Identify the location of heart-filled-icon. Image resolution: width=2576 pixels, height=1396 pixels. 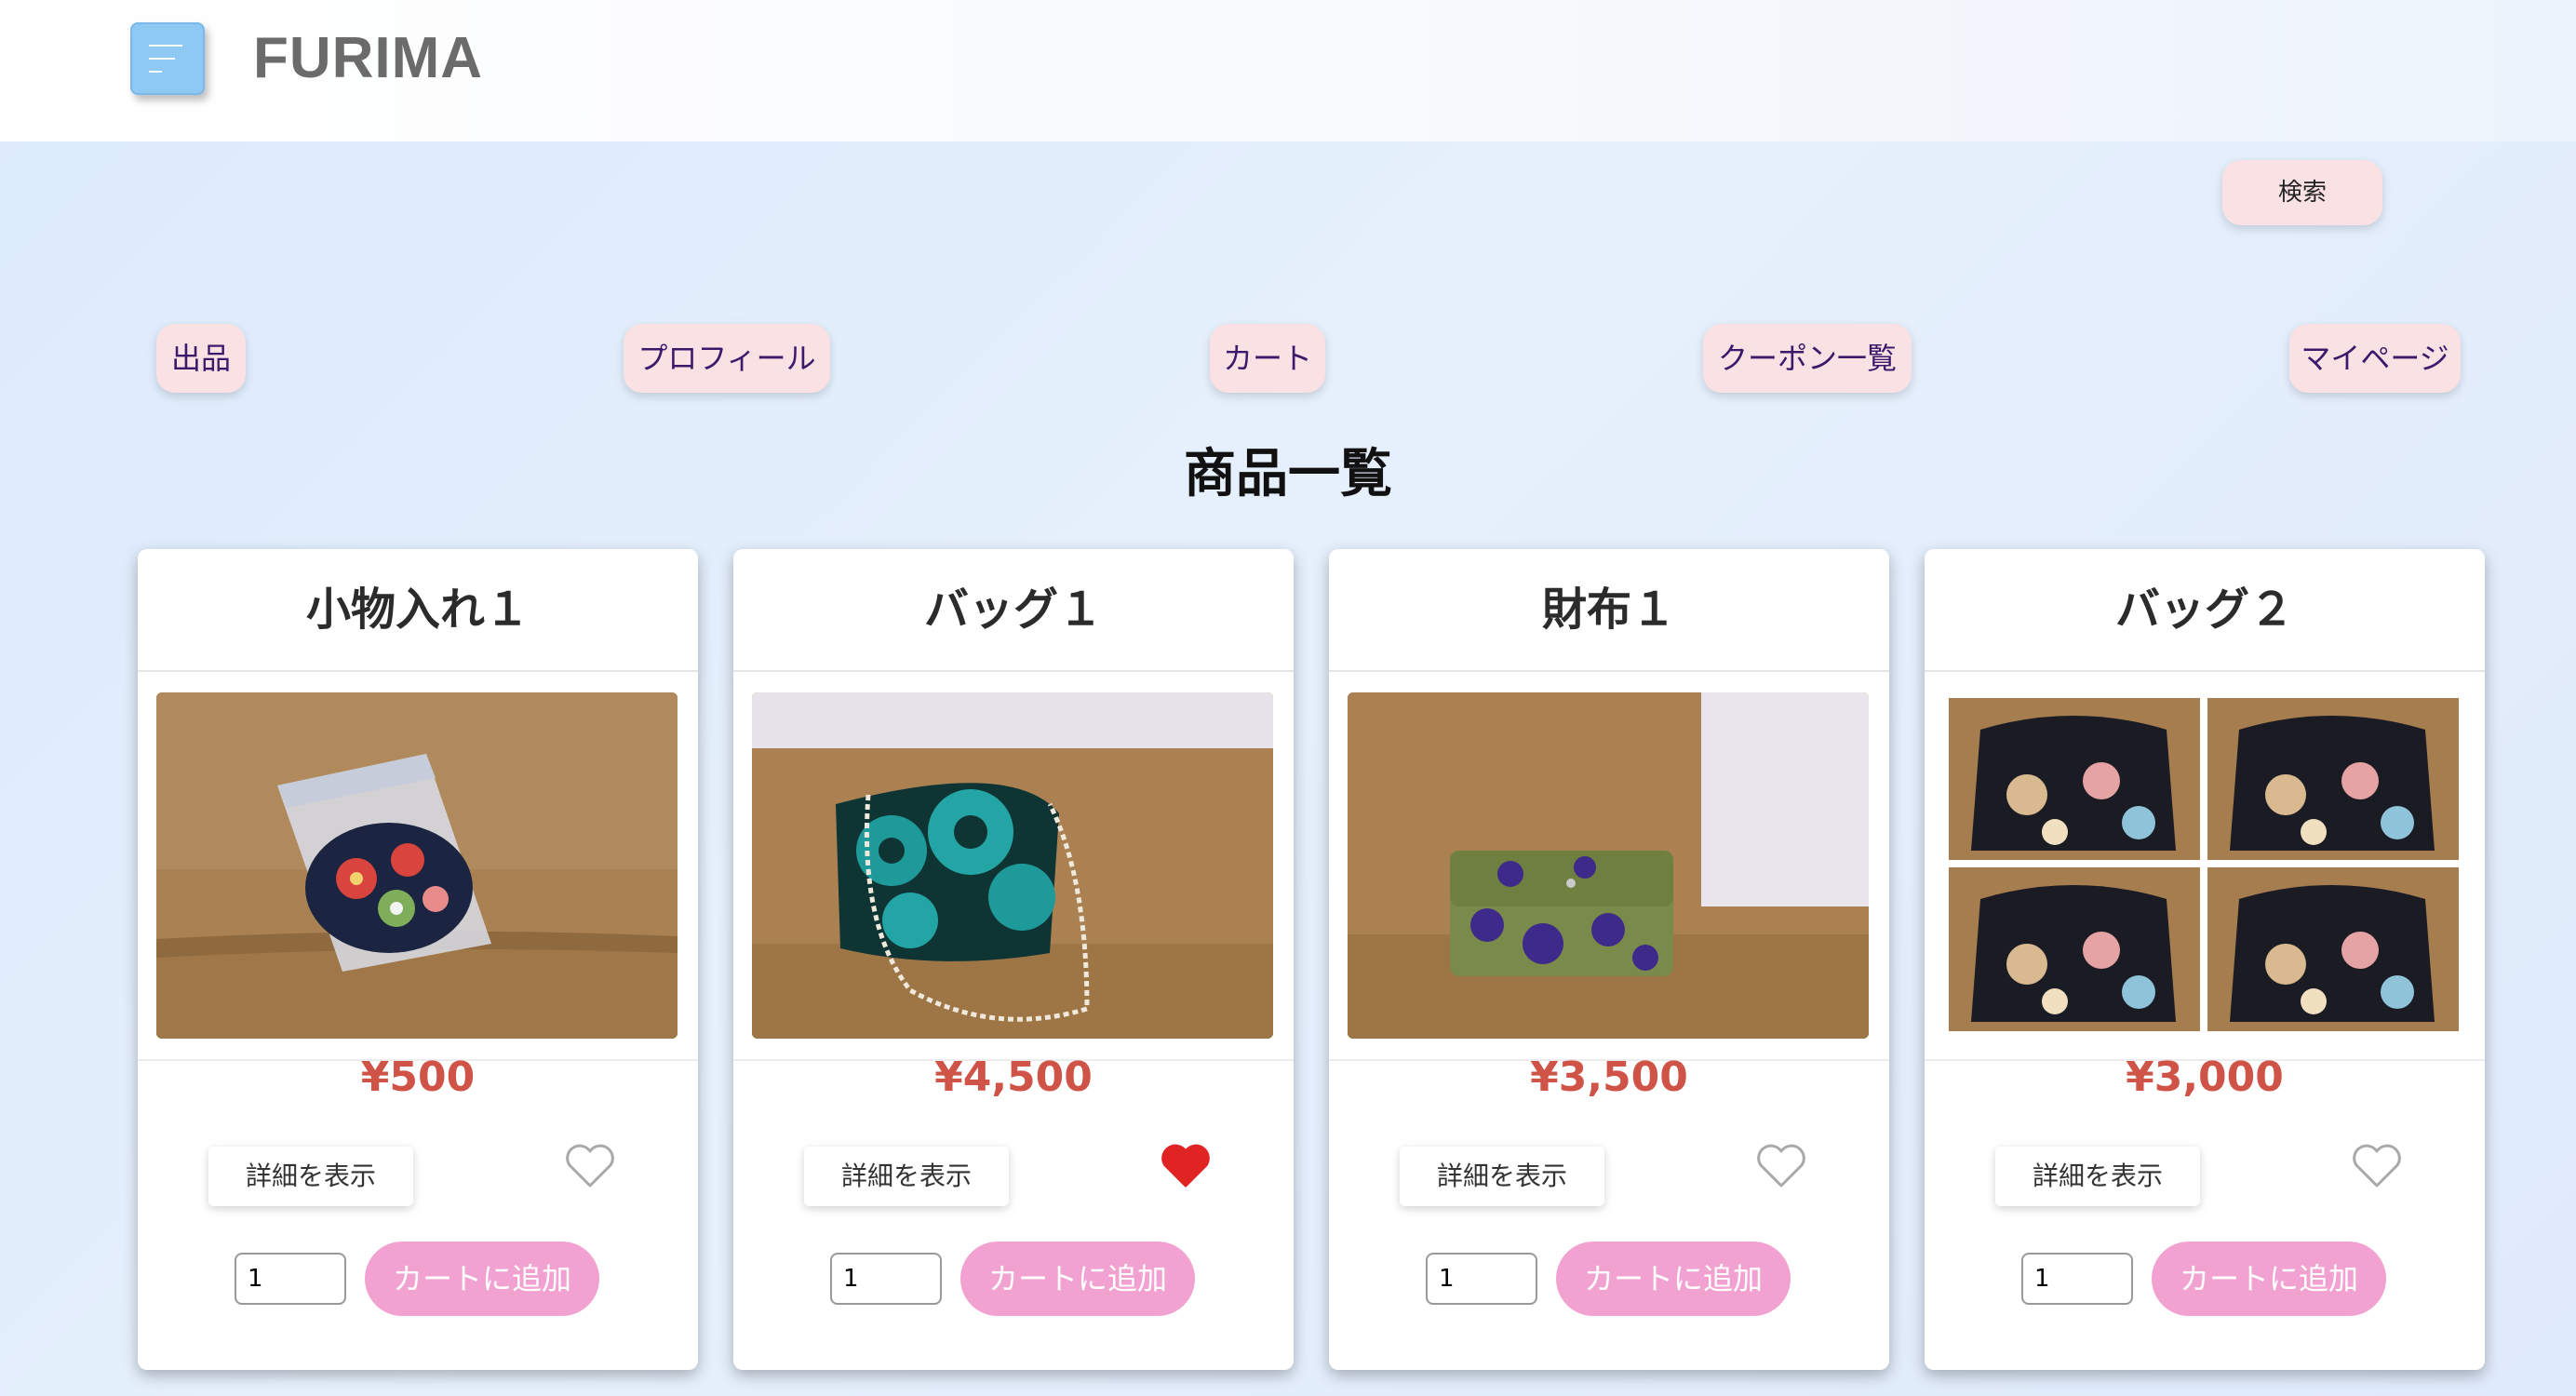
(1186, 1166).